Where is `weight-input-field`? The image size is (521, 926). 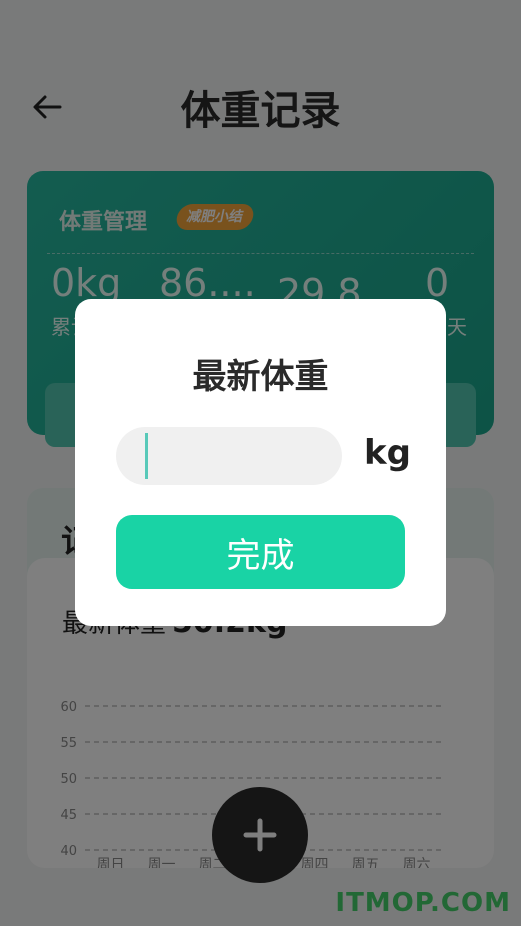
weight-input-field is located at coordinates (229, 456).